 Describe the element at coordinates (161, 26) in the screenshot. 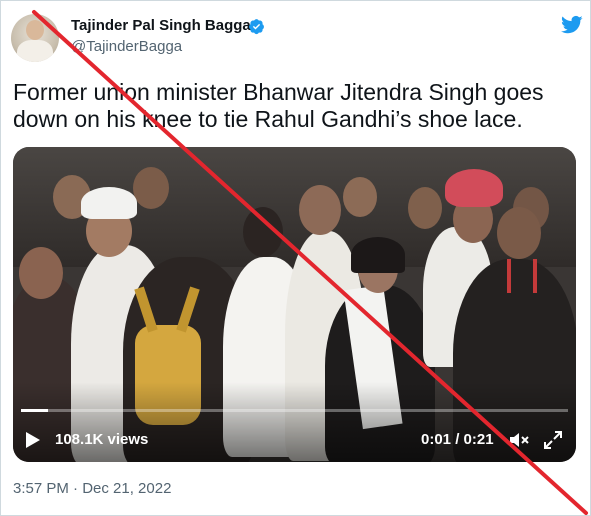

I see `author-name: Tajinder Pal Singh Bagga` at that location.